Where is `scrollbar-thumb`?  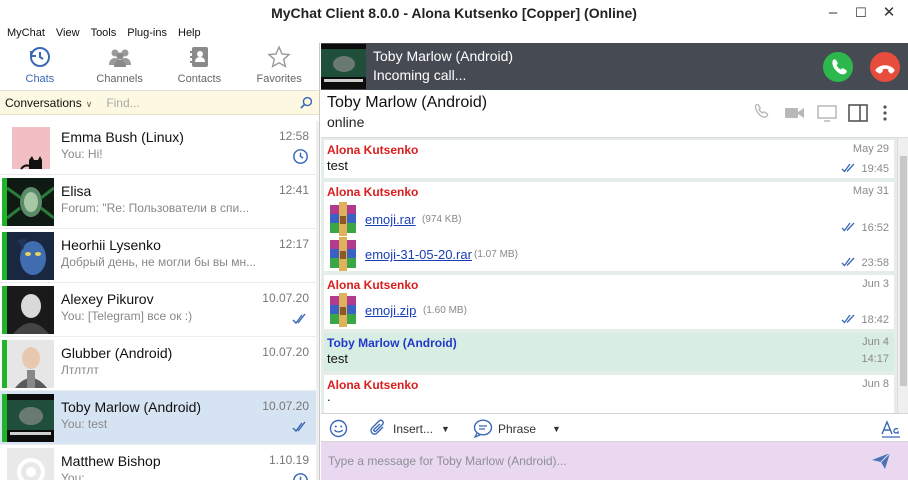 scrollbar-thumb is located at coordinates (903, 271).